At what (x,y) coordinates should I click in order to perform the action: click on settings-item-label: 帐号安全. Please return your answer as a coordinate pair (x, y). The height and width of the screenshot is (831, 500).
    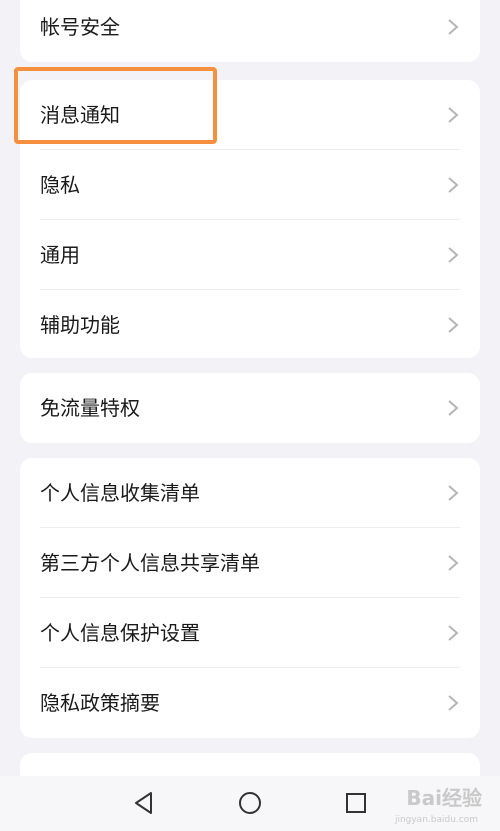
    Looking at the image, I should click on (80, 27).